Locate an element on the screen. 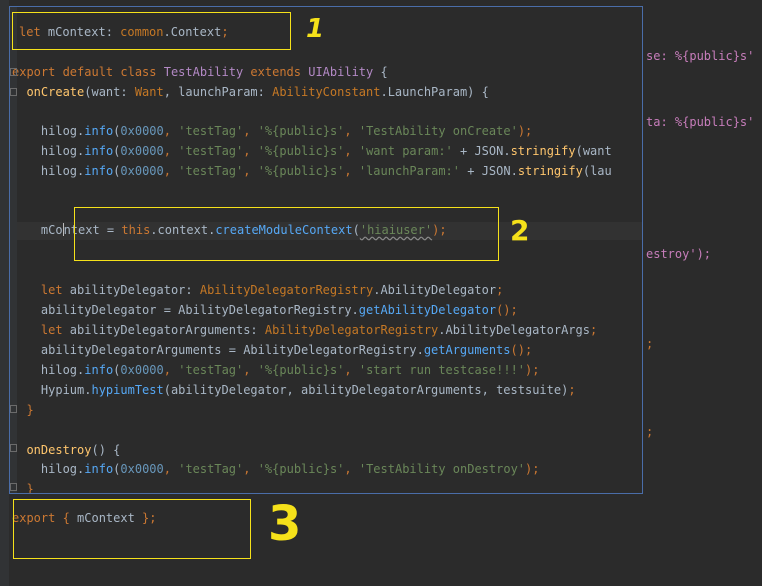  annotation-label-2: 2 is located at coordinates (520, 230).